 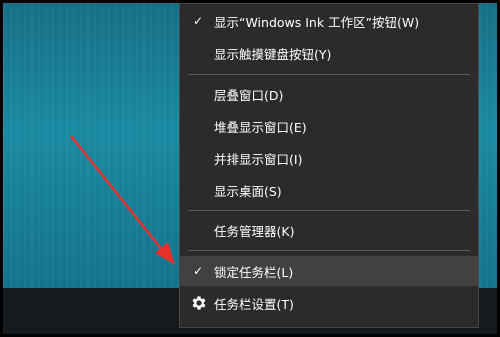 What do you see at coordinates (329, 303) in the screenshot?
I see `menu-item-taskbar-settings: 任务栏设置(T)` at bounding box center [329, 303].